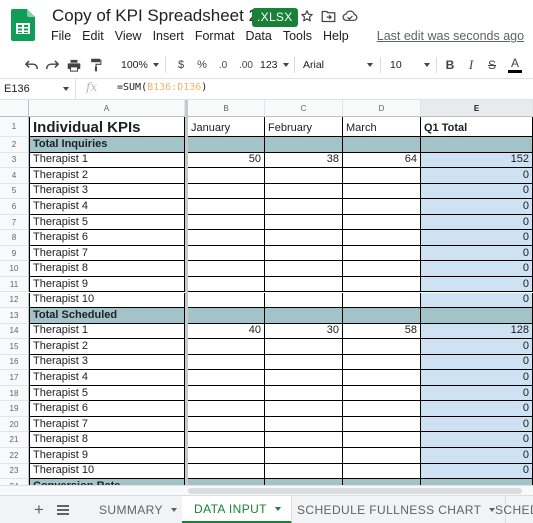  What do you see at coordinates (38, 89) in the screenshot?
I see `name-box: E136` at bounding box center [38, 89].